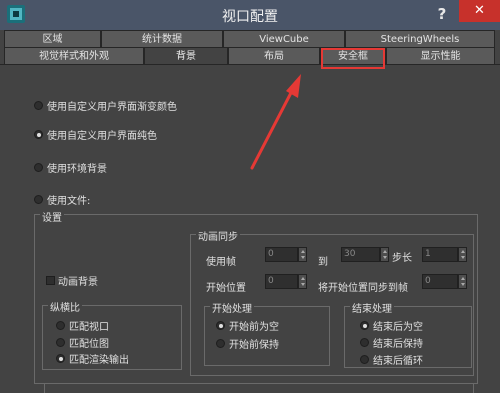  Describe the element at coordinates (302, 254) in the screenshot. I see `use-frame-spinner` at that location.